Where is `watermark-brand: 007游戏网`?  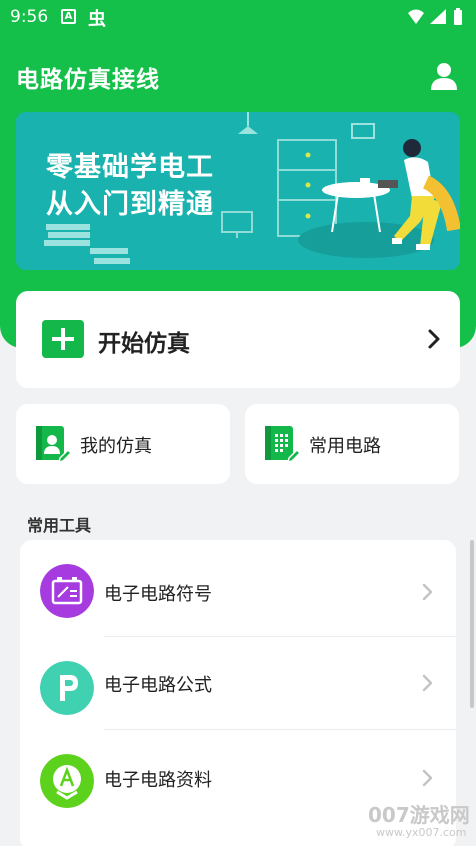
watermark-brand: 007游戏网 is located at coordinates (419, 815).